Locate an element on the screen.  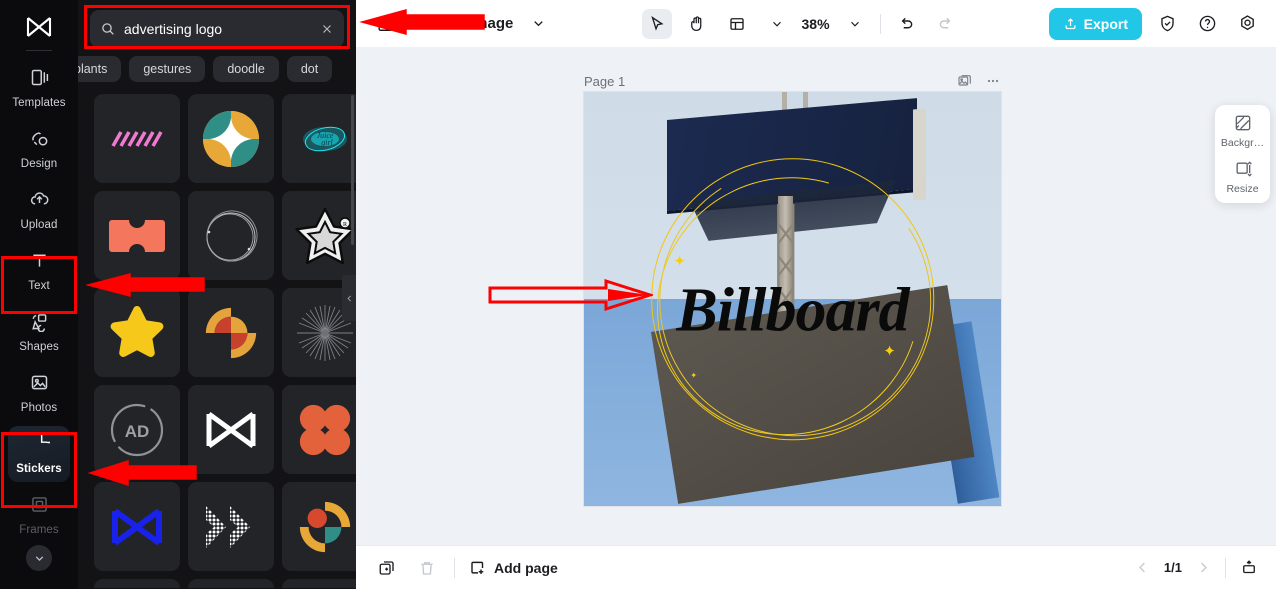
coral-bowtie-block-icon is located at coordinates (137, 235).